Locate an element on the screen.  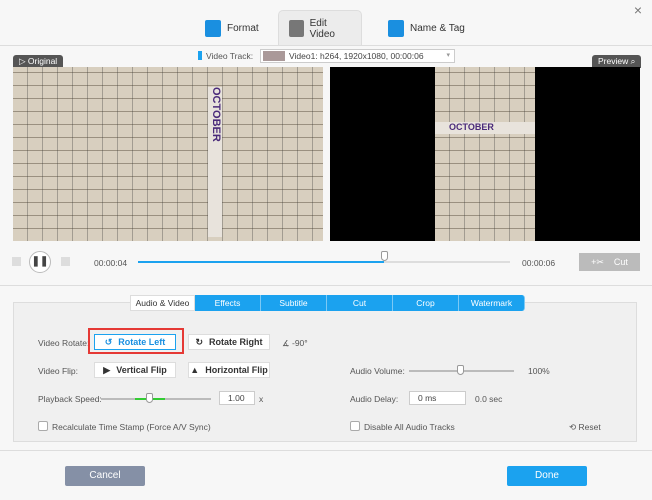
track-thumbnail is located at coordinates (274, 56).